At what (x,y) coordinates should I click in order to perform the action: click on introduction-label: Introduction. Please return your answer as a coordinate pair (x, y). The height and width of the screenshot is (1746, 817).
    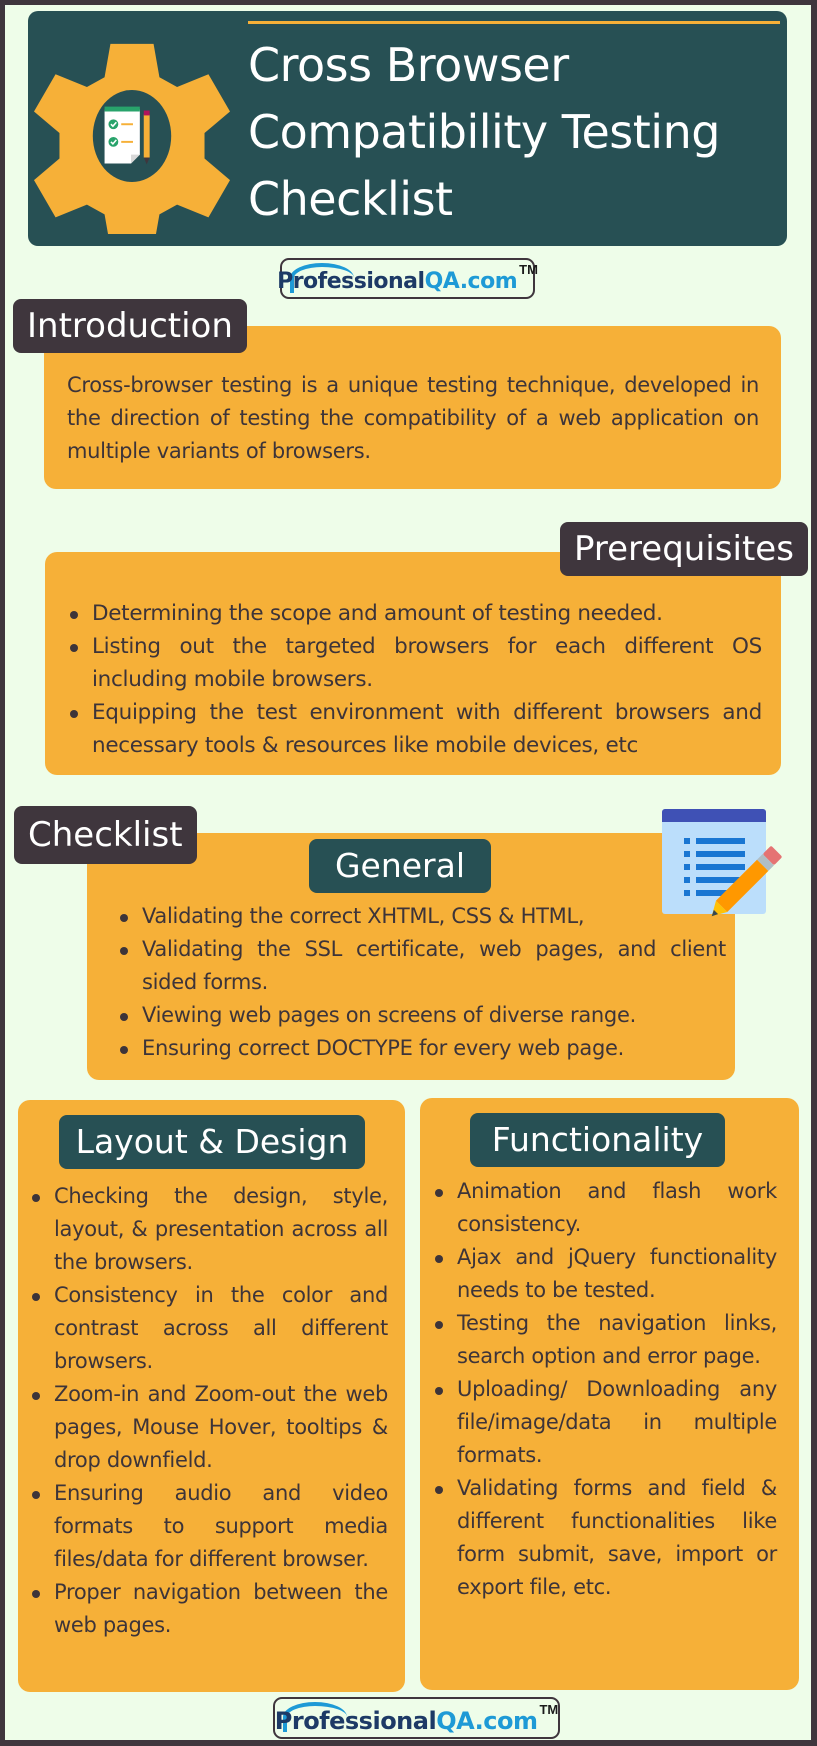
    Looking at the image, I should click on (130, 326).